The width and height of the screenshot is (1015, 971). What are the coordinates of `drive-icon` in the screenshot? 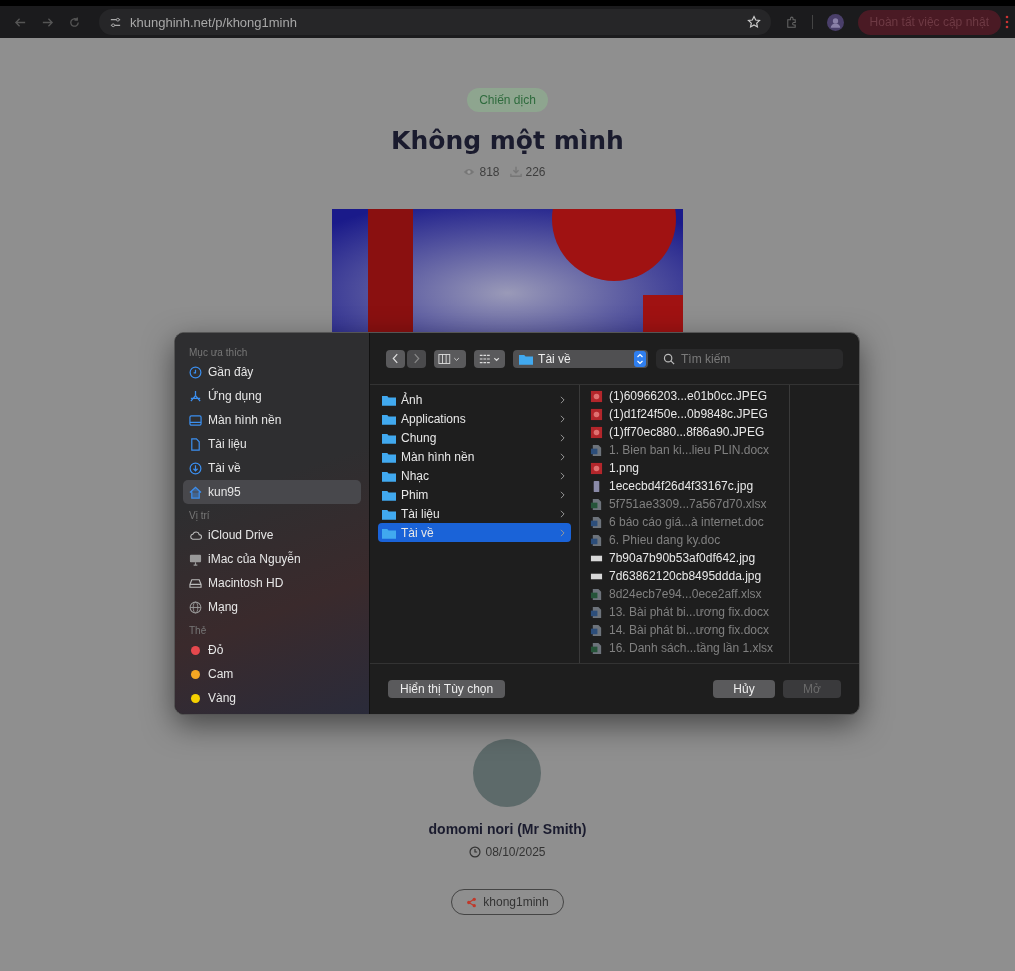 It's located at (195, 583).